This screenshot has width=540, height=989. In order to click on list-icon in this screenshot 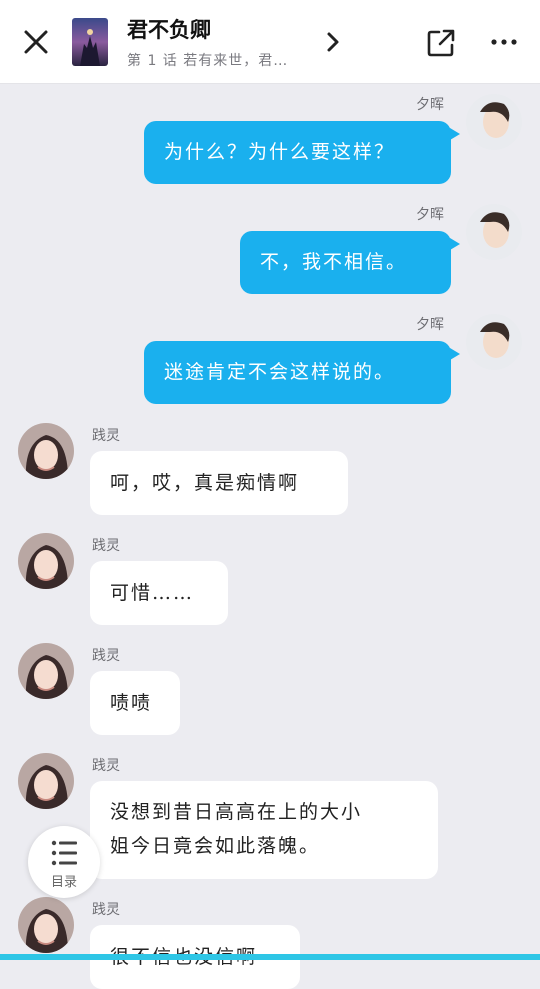, I will do `click(64, 853)`.